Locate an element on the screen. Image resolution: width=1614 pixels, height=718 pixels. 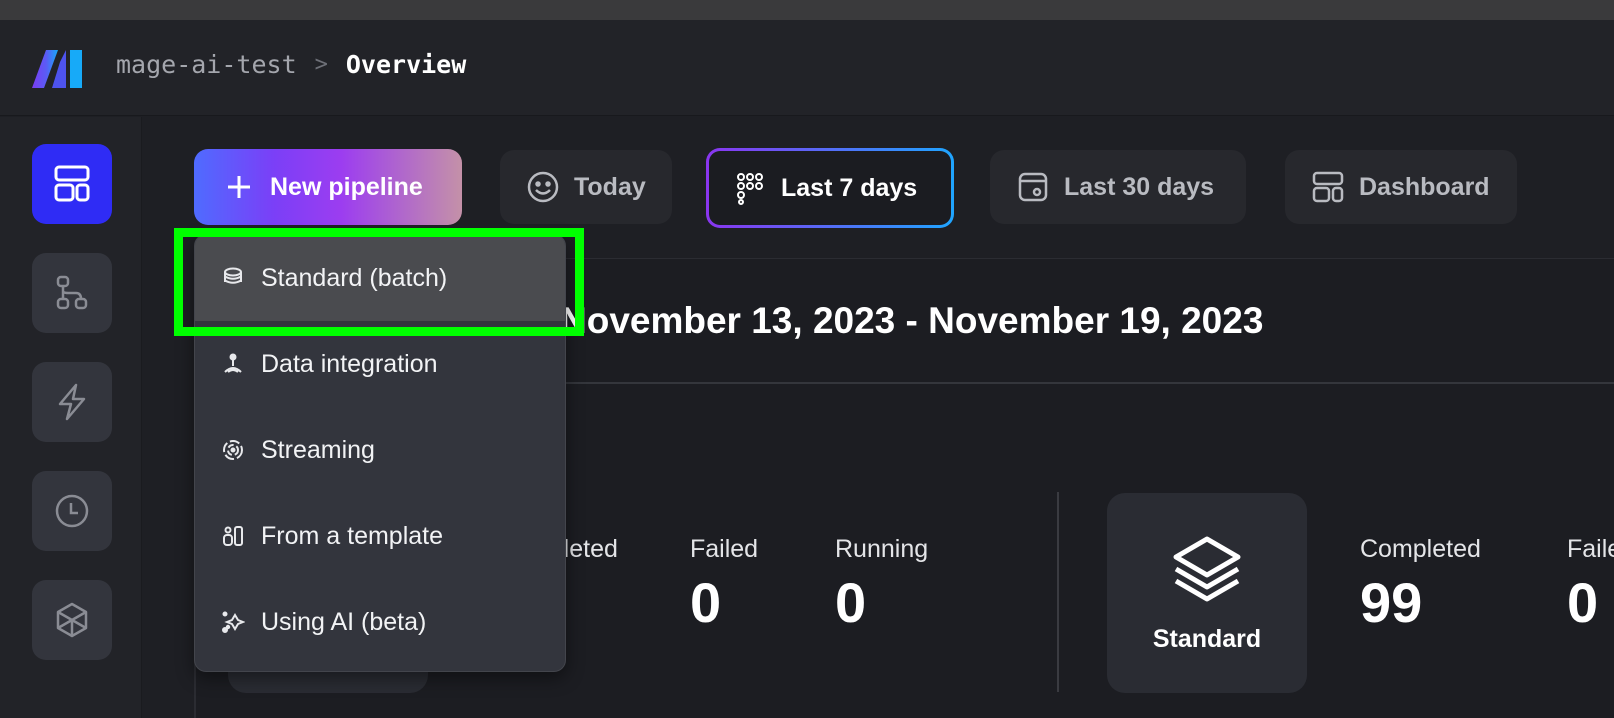
sidebar-item-pipelines is located at coordinates (72, 293).